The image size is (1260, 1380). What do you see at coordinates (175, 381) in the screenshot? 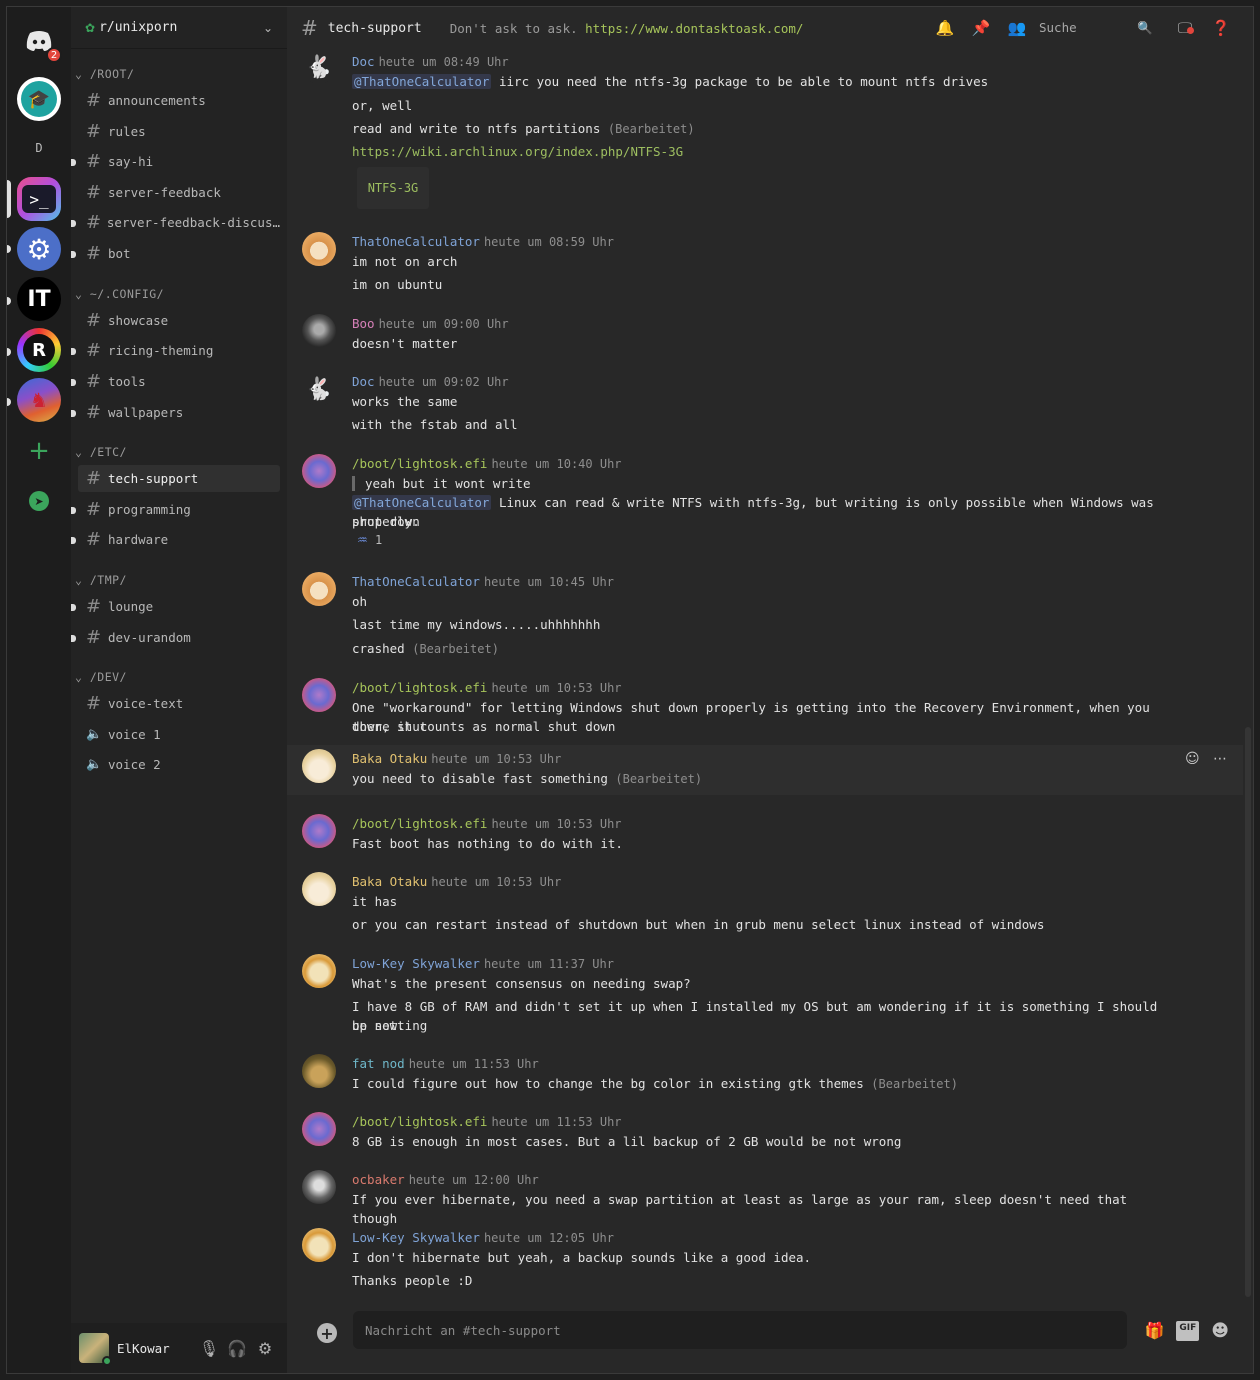
I see `channel-tools: # tools` at bounding box center [175, 381].